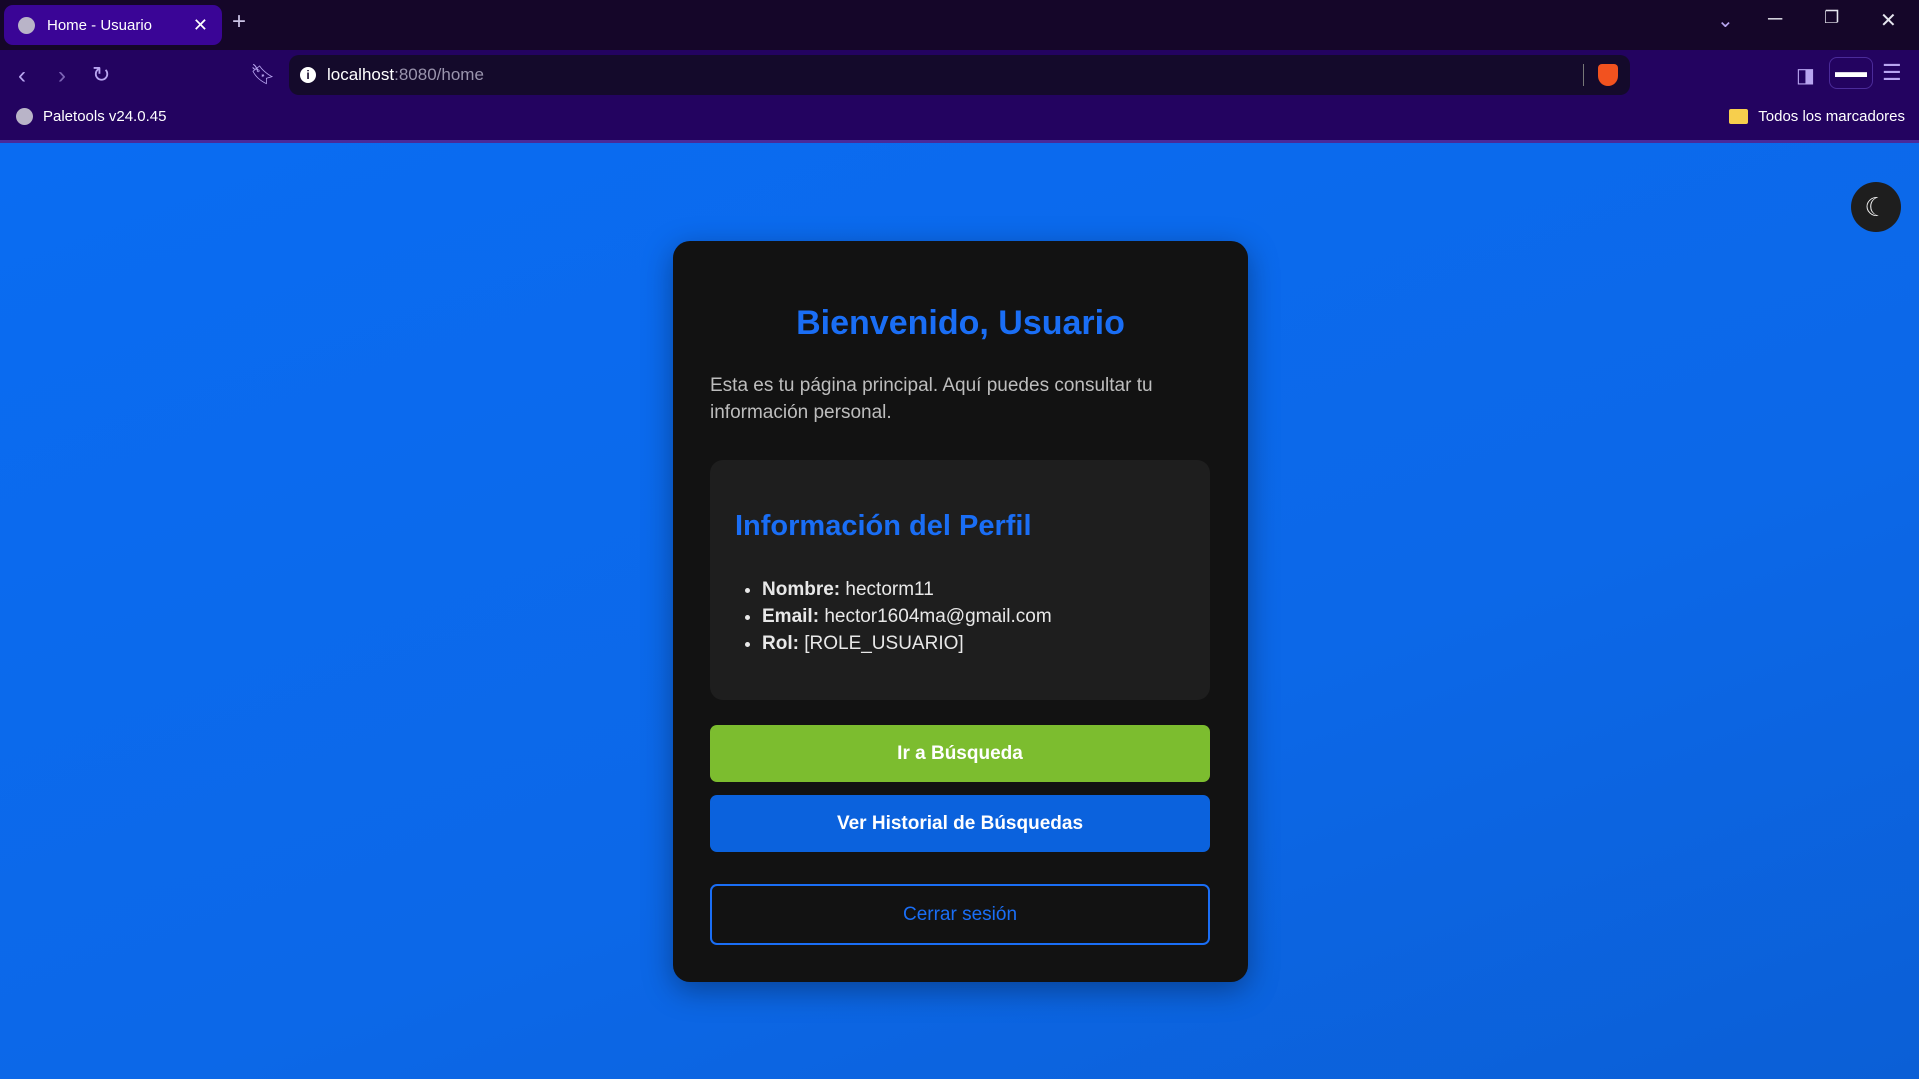  I want to click on bookmark-icon: 🔖︎, so click(262, 74).